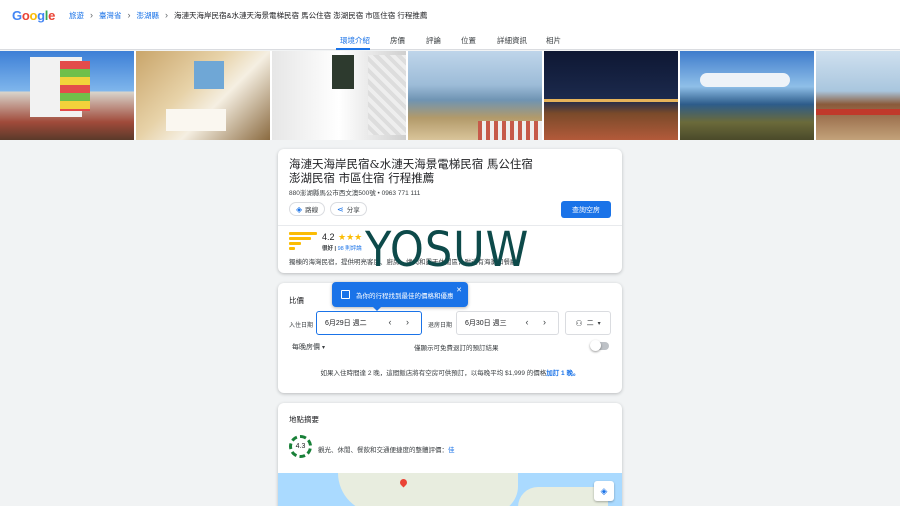  Describe the element at coordinates (858, 95) in the screenshot. I see `photo-balcony` at that location.